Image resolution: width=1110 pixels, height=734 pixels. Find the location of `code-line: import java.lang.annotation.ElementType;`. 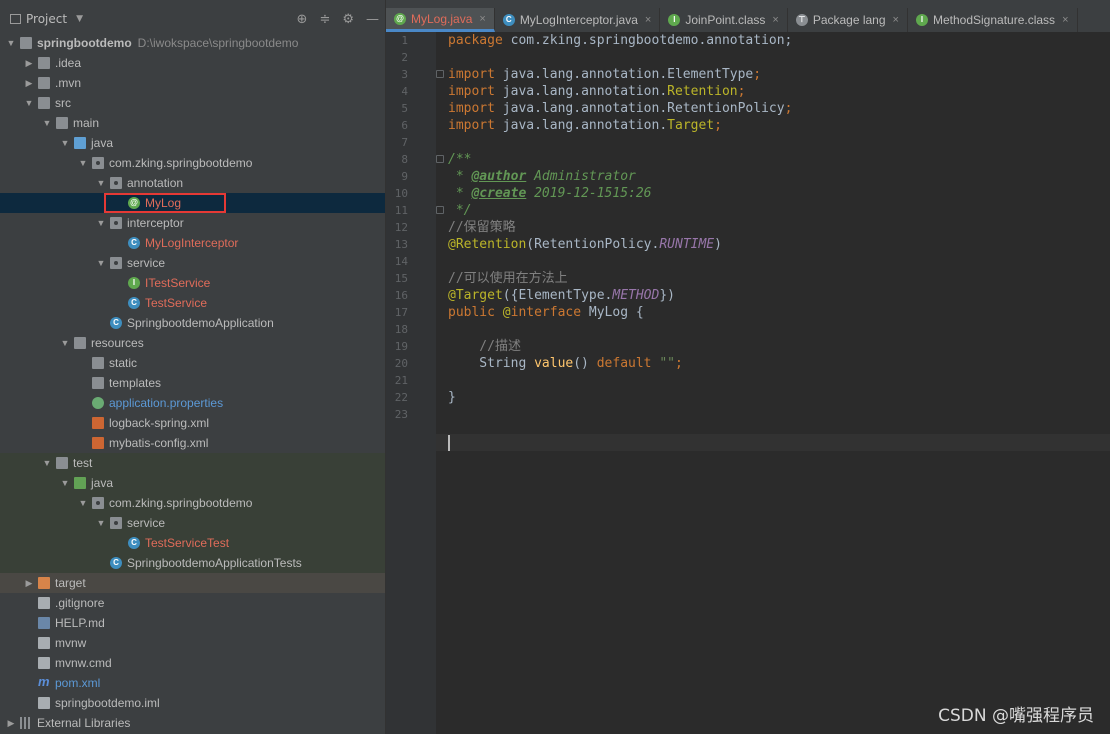

code-line: import java.lang.annotation.ElementType; is located at coordinates (605, 74).